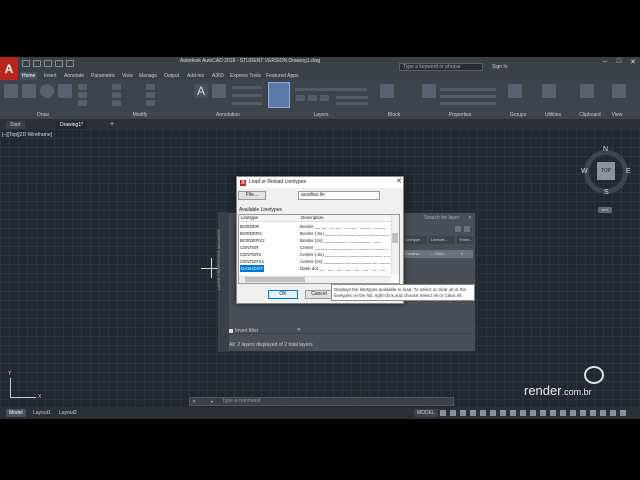 Image resolution: width=640 pixels, height=480 pixels. Describe the element at coordinates (319, 294) in the screenshot. I see `cancel-button: Cancel` at that location.